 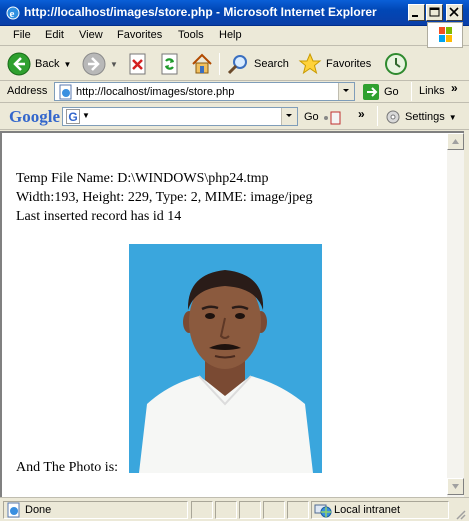 I want to click on forward-arrow-icon, so click(x=94, y=64).